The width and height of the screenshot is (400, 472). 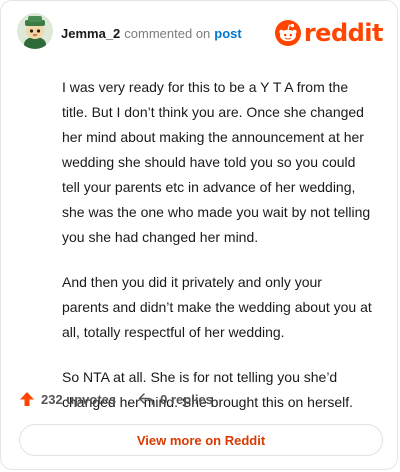 What do you see at coordinates (227, 33) in the screenshot?
I see `post-link: post` at bounding box center [227, 33].